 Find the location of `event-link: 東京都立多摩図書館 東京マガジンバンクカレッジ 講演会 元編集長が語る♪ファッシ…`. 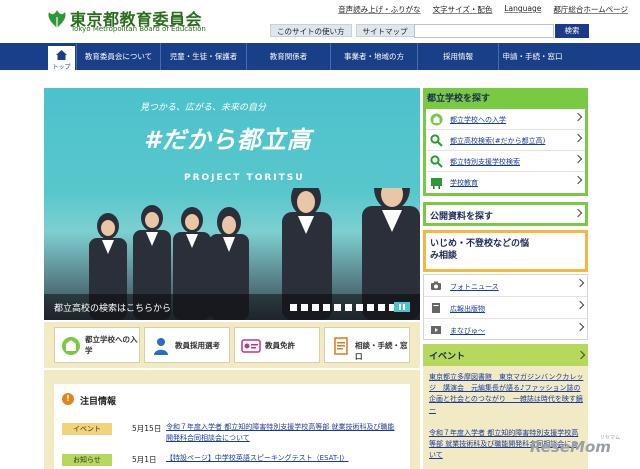

event-link: 東京都立多摩図書館 東京マガジンバンクカレッジ 講演会 元編集長が語る♪ファッシ… is located at coordinates (506, 394).